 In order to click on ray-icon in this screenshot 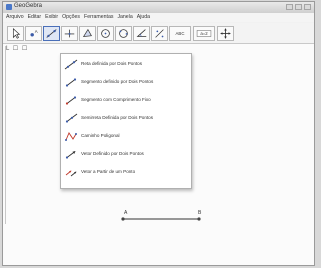, I will do `click(71, 118)`.